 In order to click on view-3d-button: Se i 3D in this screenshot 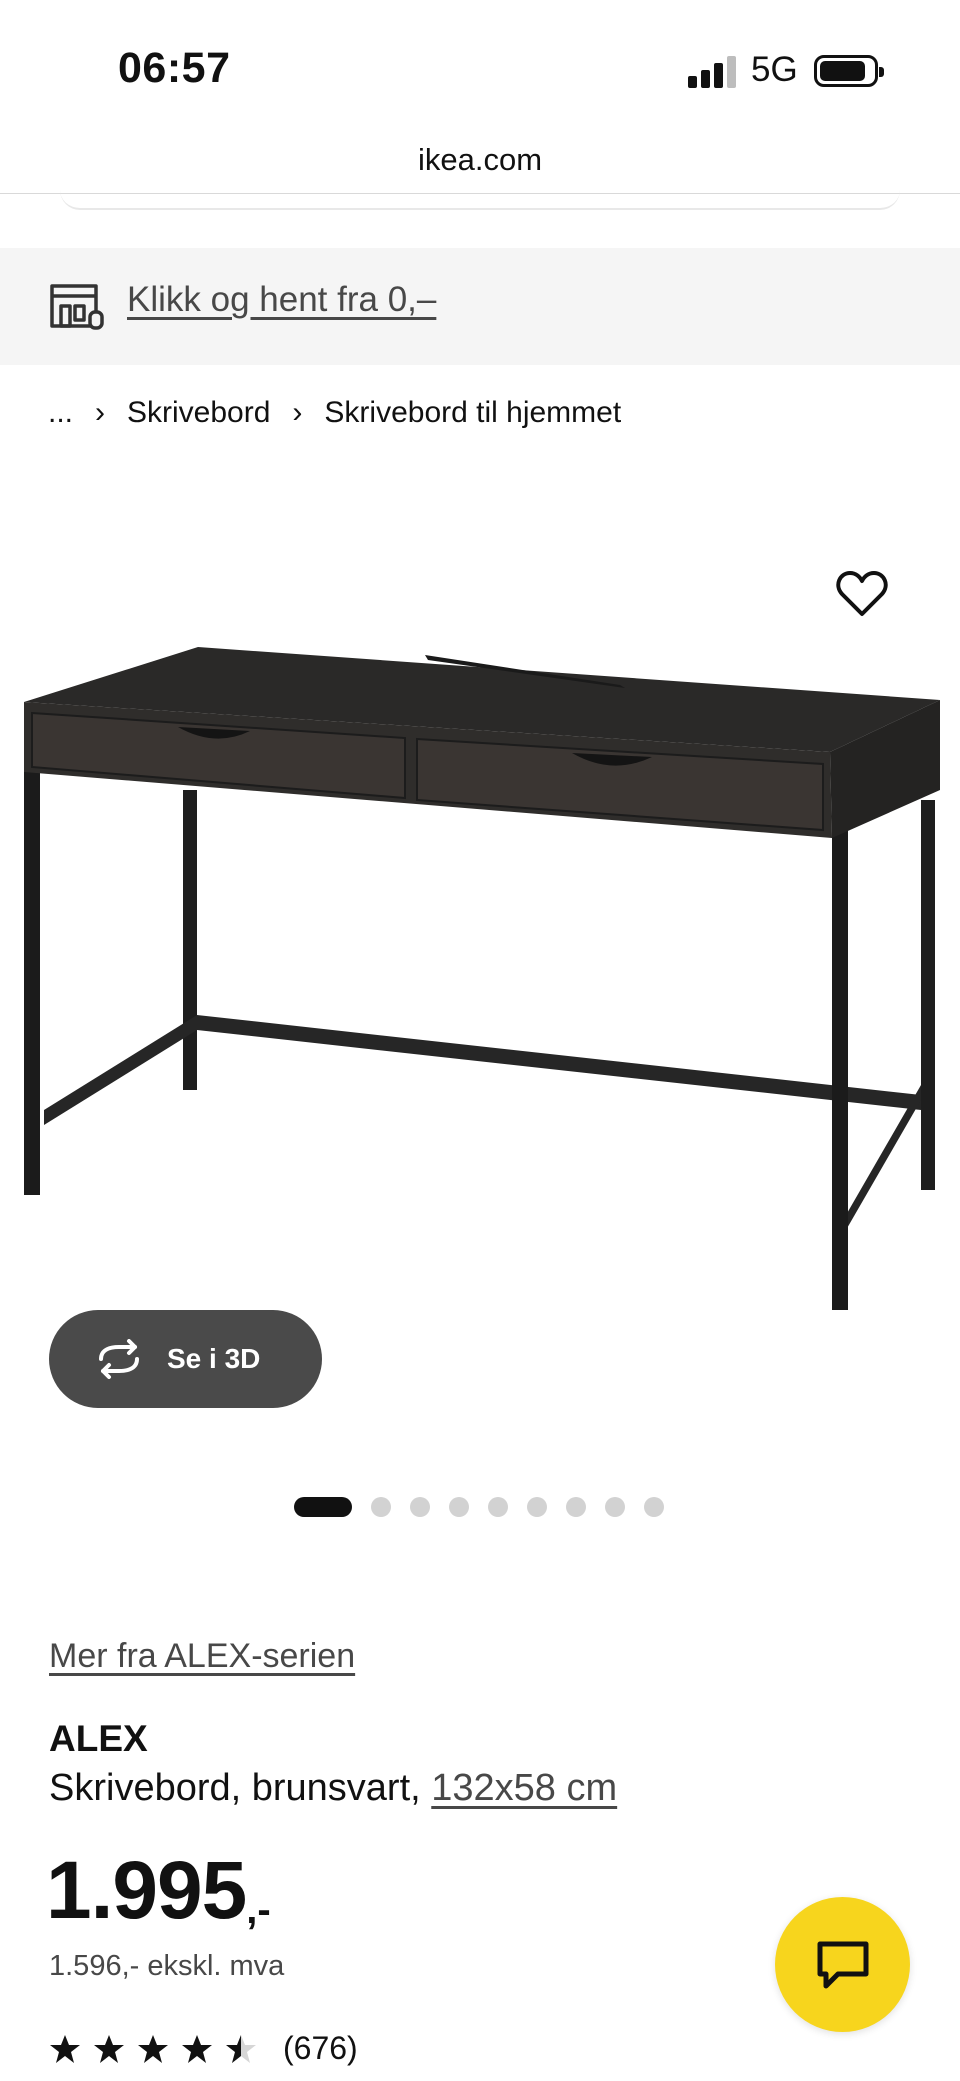, I will do `click(185, 1359)`.